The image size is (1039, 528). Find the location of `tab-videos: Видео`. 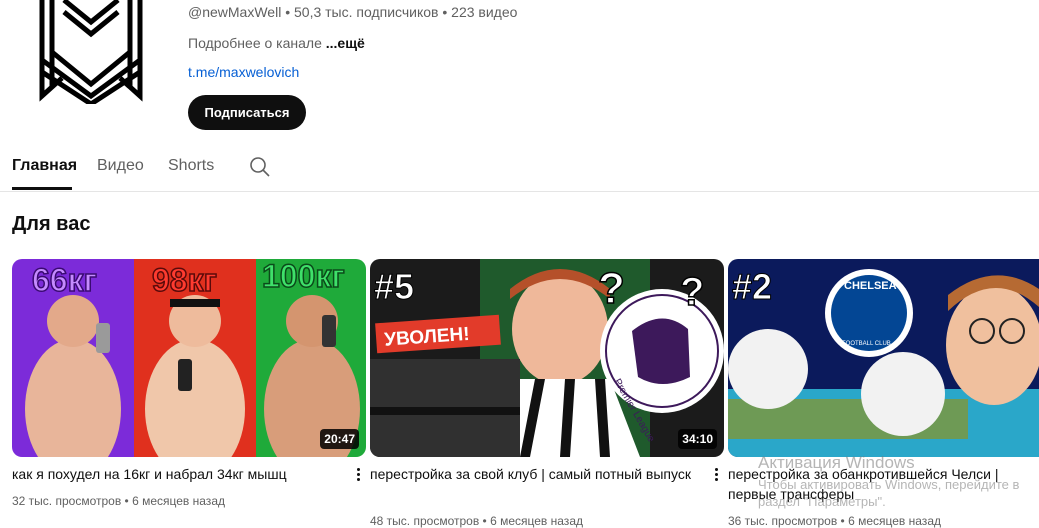

tab-videos: Видео is located at coordinates (120, 166).